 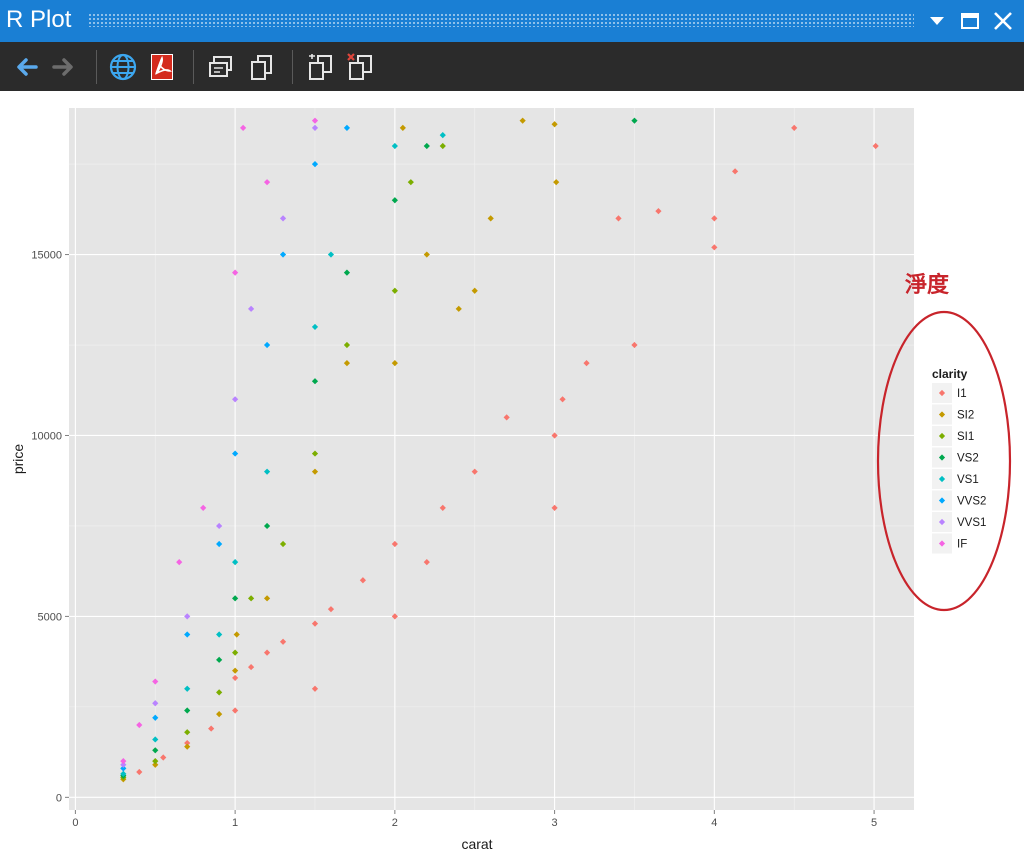 I want to click on plot-history-icon, so click(x=321, y=67).